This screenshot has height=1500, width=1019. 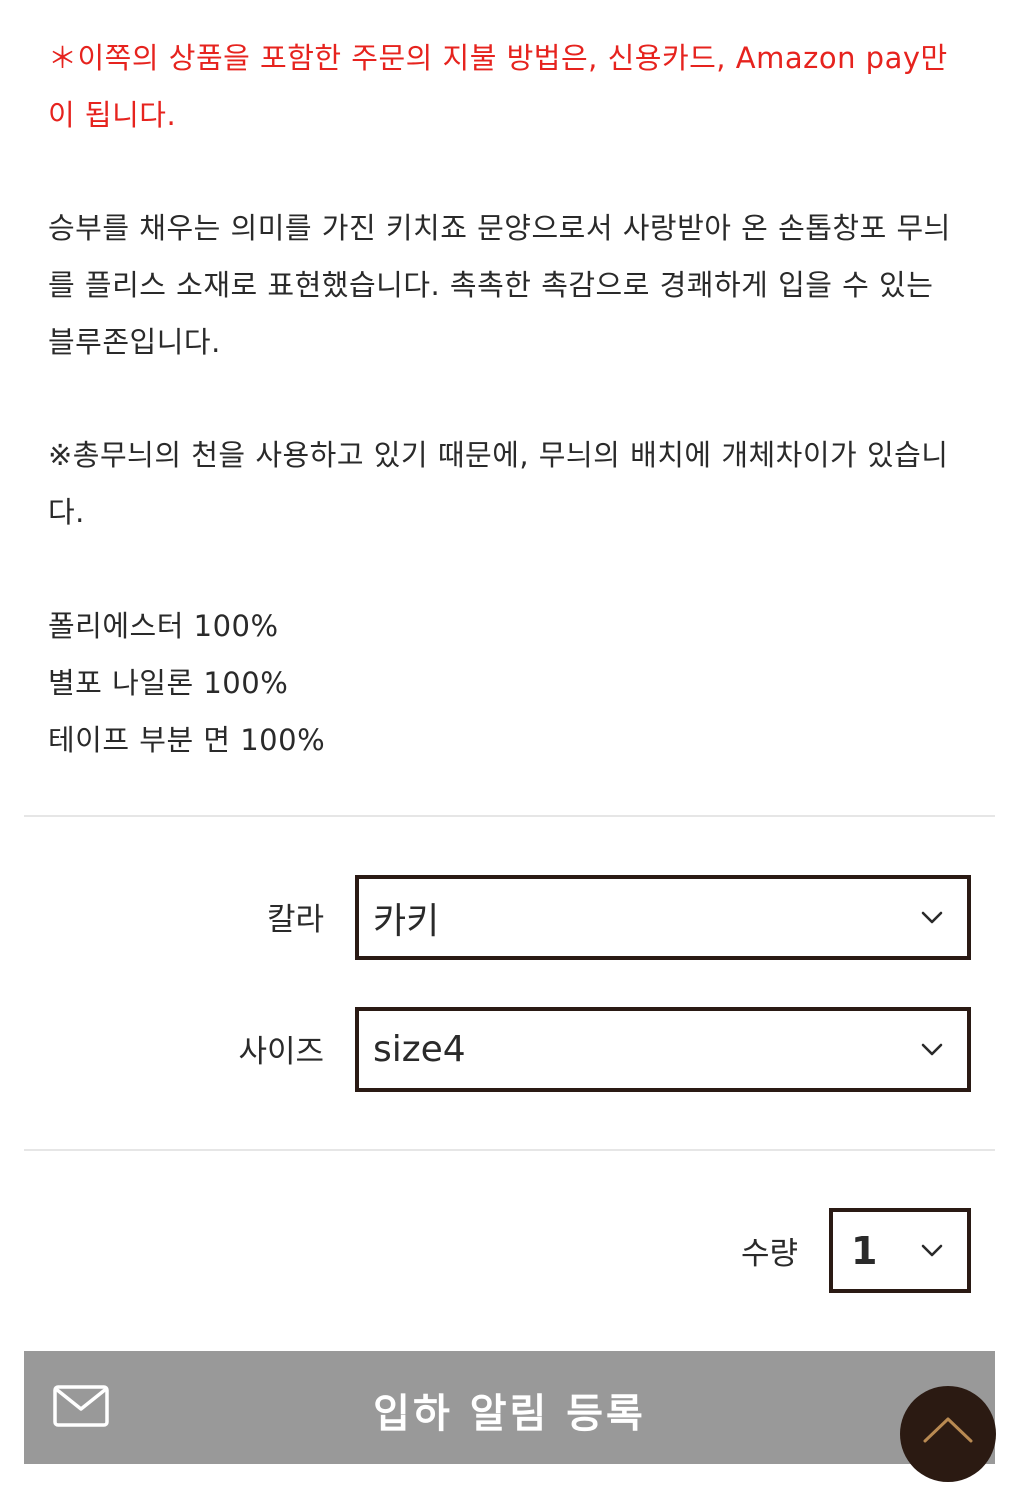 What do you see at coordinates (498, 455) in the screenshot?
I see `caution-line: ※총무늬의 천을 사용하고 있기 때문에, 무늬의 배치에 개체차이가 있습니` at bounding box center [498, 455].